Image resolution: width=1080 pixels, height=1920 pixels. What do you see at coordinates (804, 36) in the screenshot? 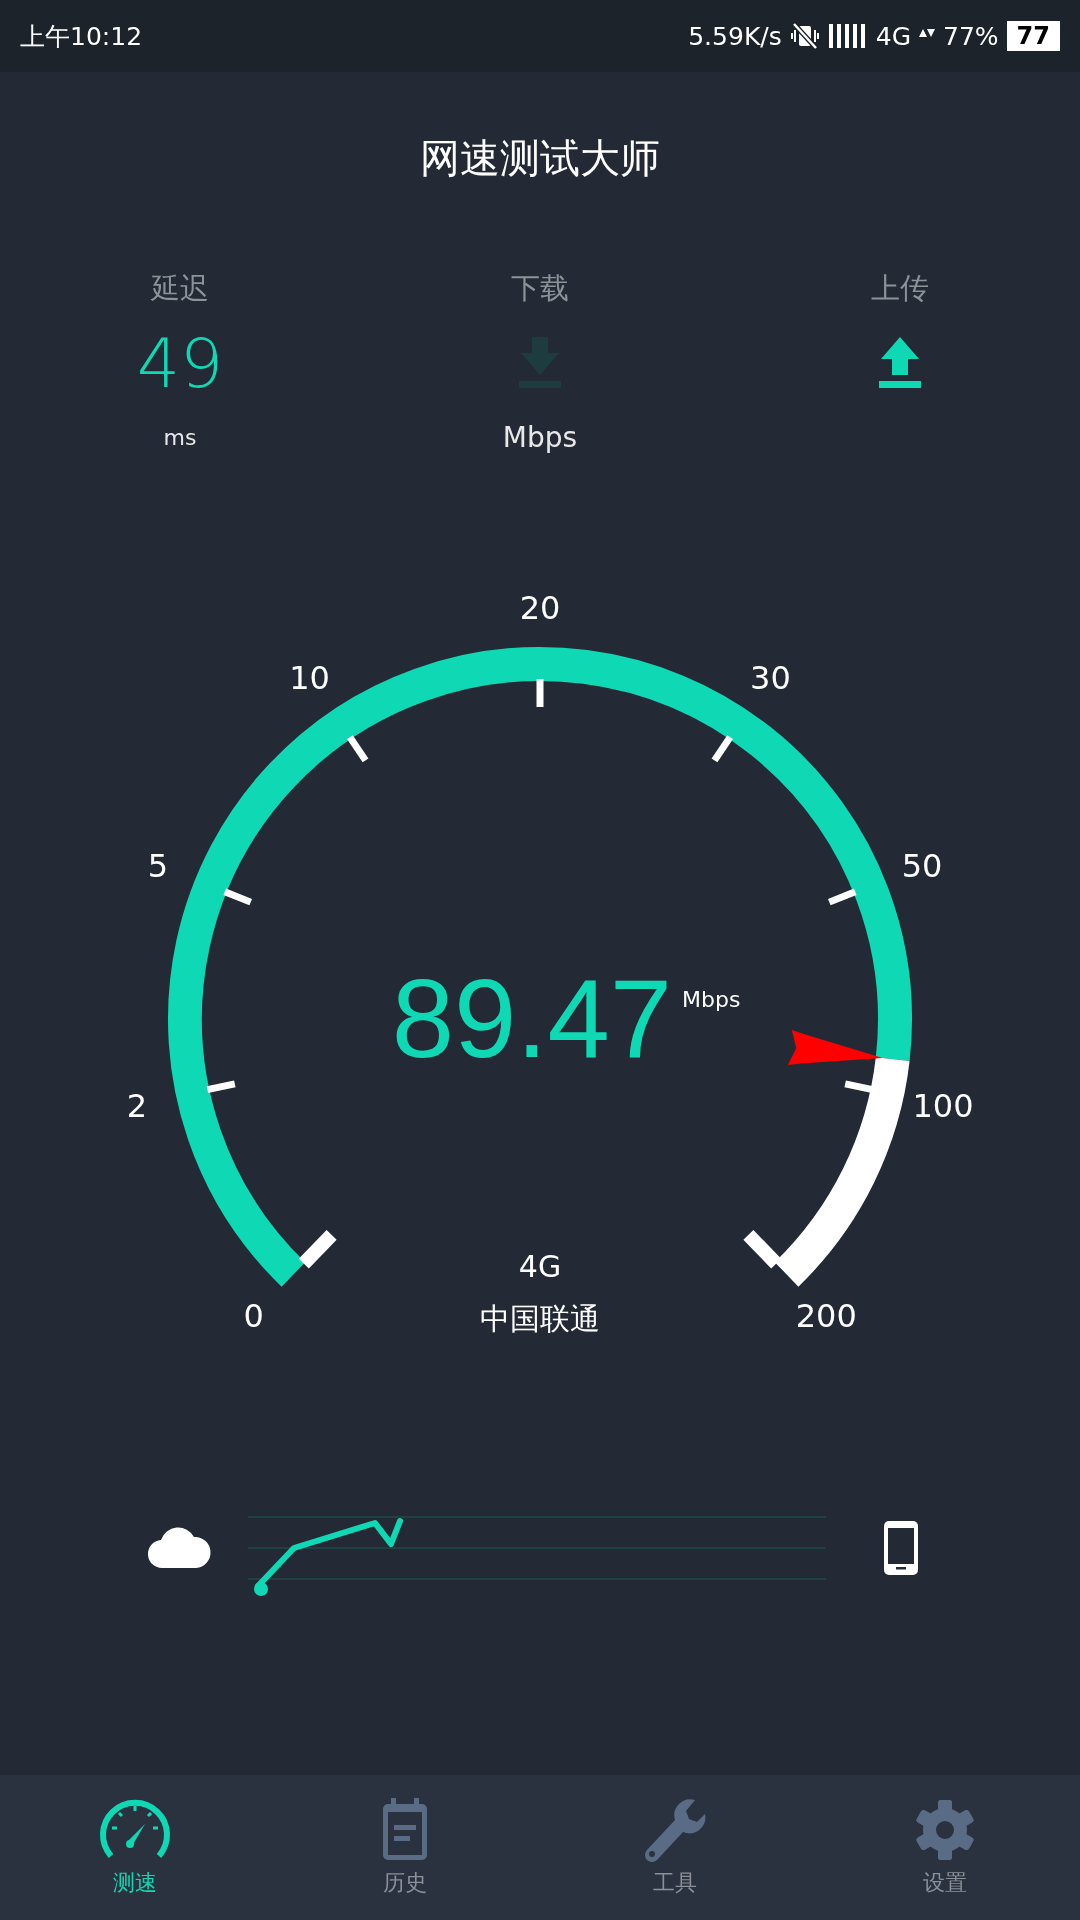
I see `vibrate-off-icon` at bounding box center [804, 36].